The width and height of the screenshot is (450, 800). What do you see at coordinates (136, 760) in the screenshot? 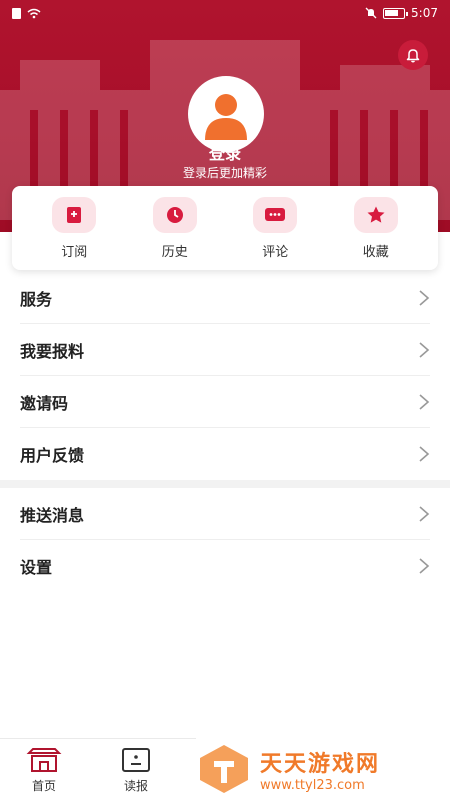
I see `newspaper-icon` at bounding box center [136, 760].